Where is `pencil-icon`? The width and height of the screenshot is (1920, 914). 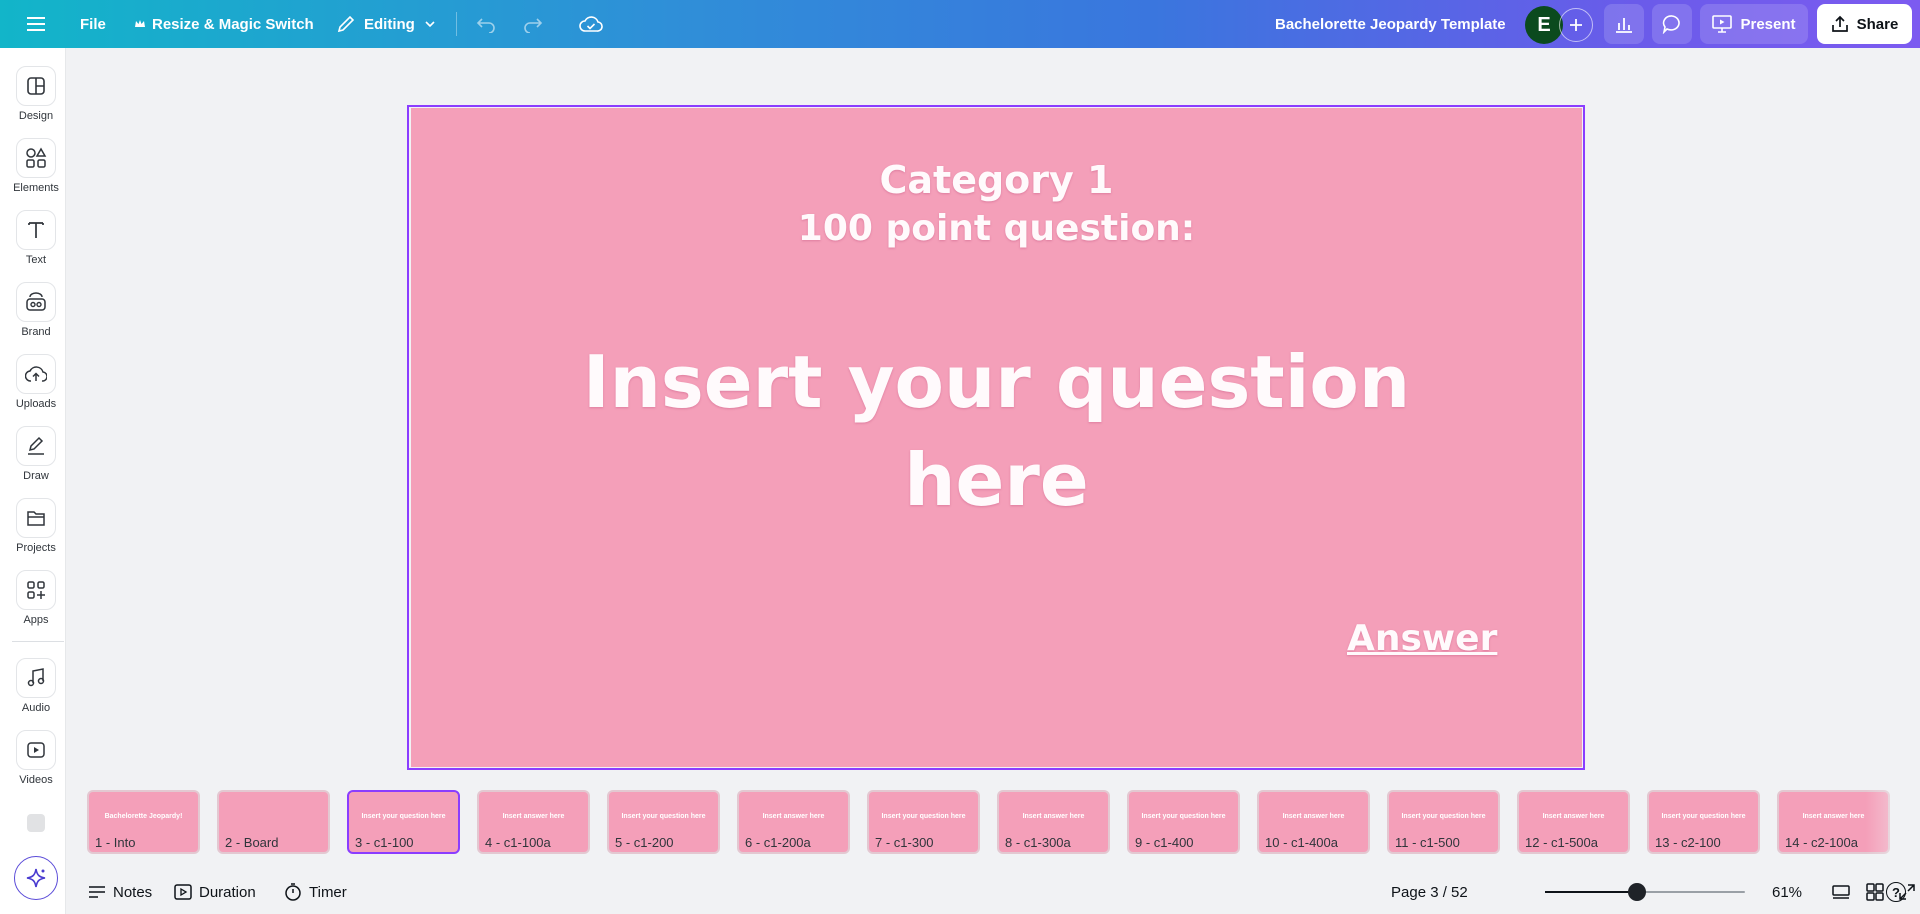
pencil-icon is located at coordinates (346, 24).